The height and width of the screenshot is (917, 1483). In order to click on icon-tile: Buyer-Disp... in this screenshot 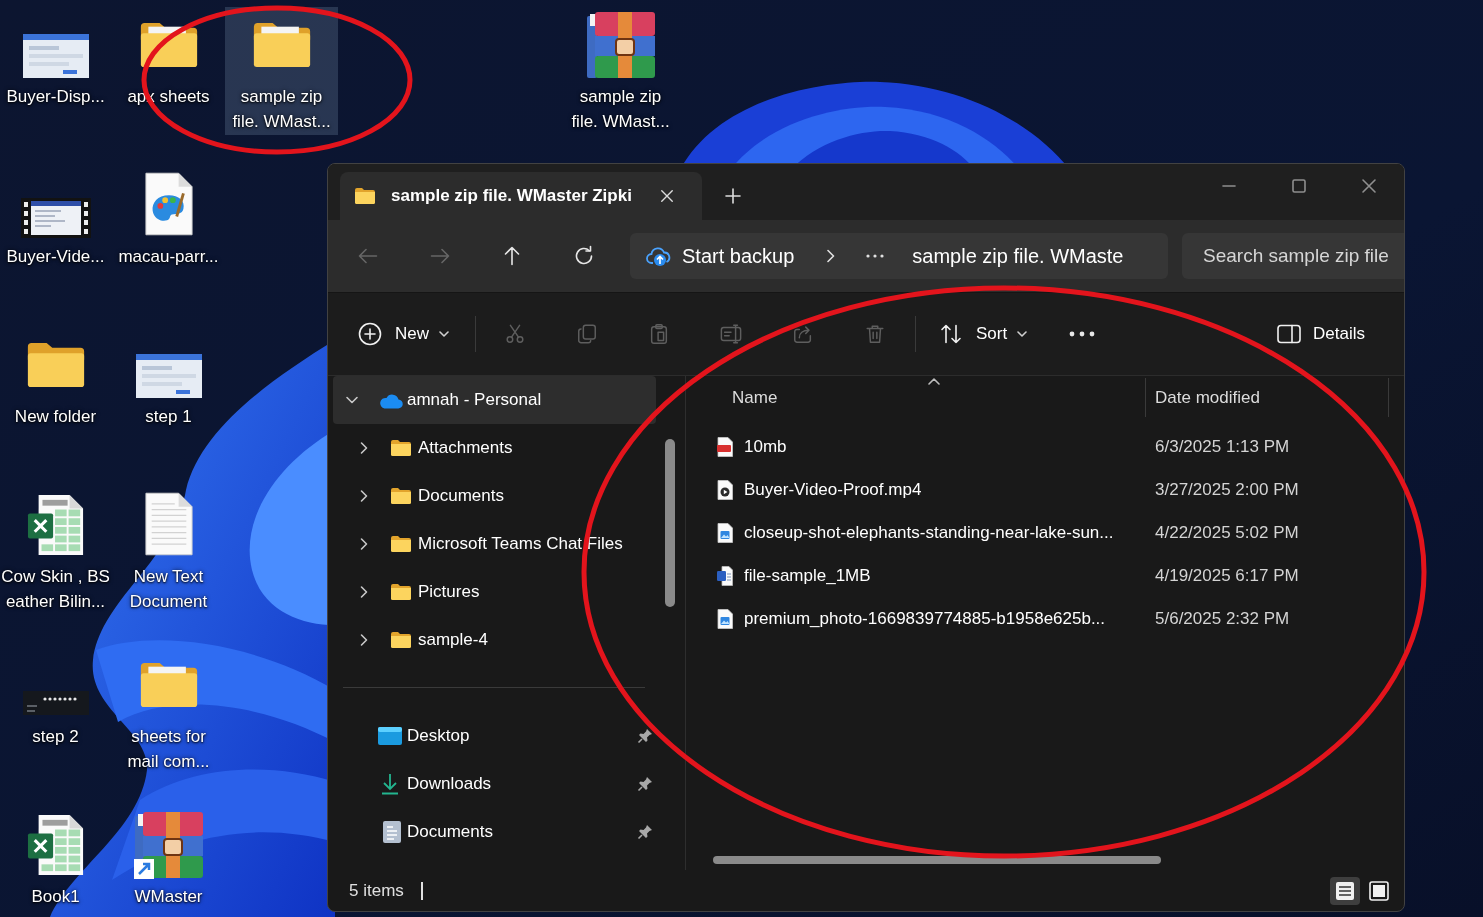, I will do `click(56, 58)`.